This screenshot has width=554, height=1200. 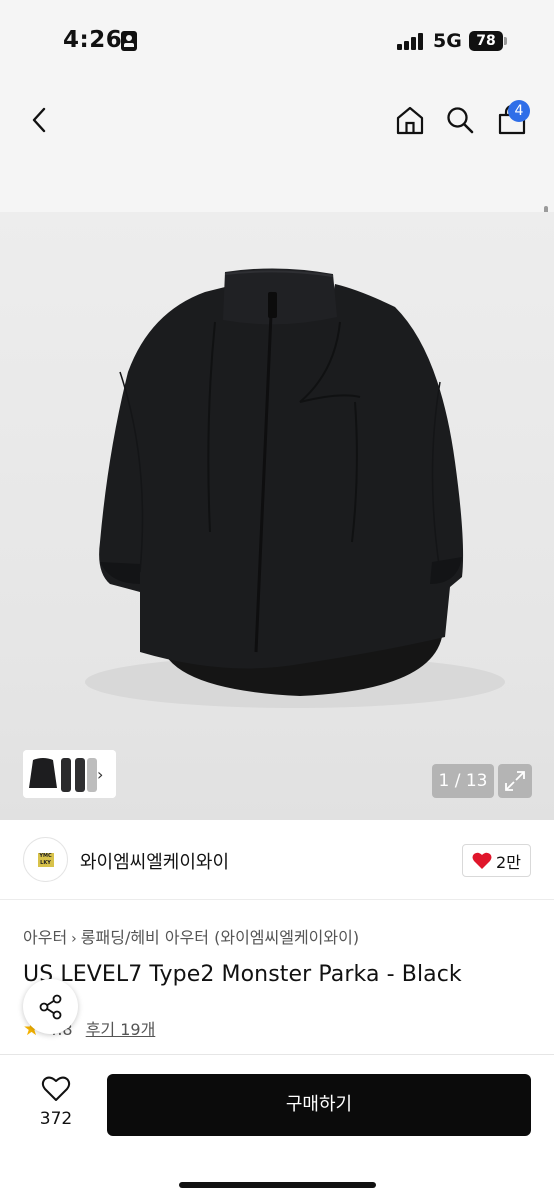 I want to click on bottom-action-bar: 372 구매하기, so click(x=277, y=1127).